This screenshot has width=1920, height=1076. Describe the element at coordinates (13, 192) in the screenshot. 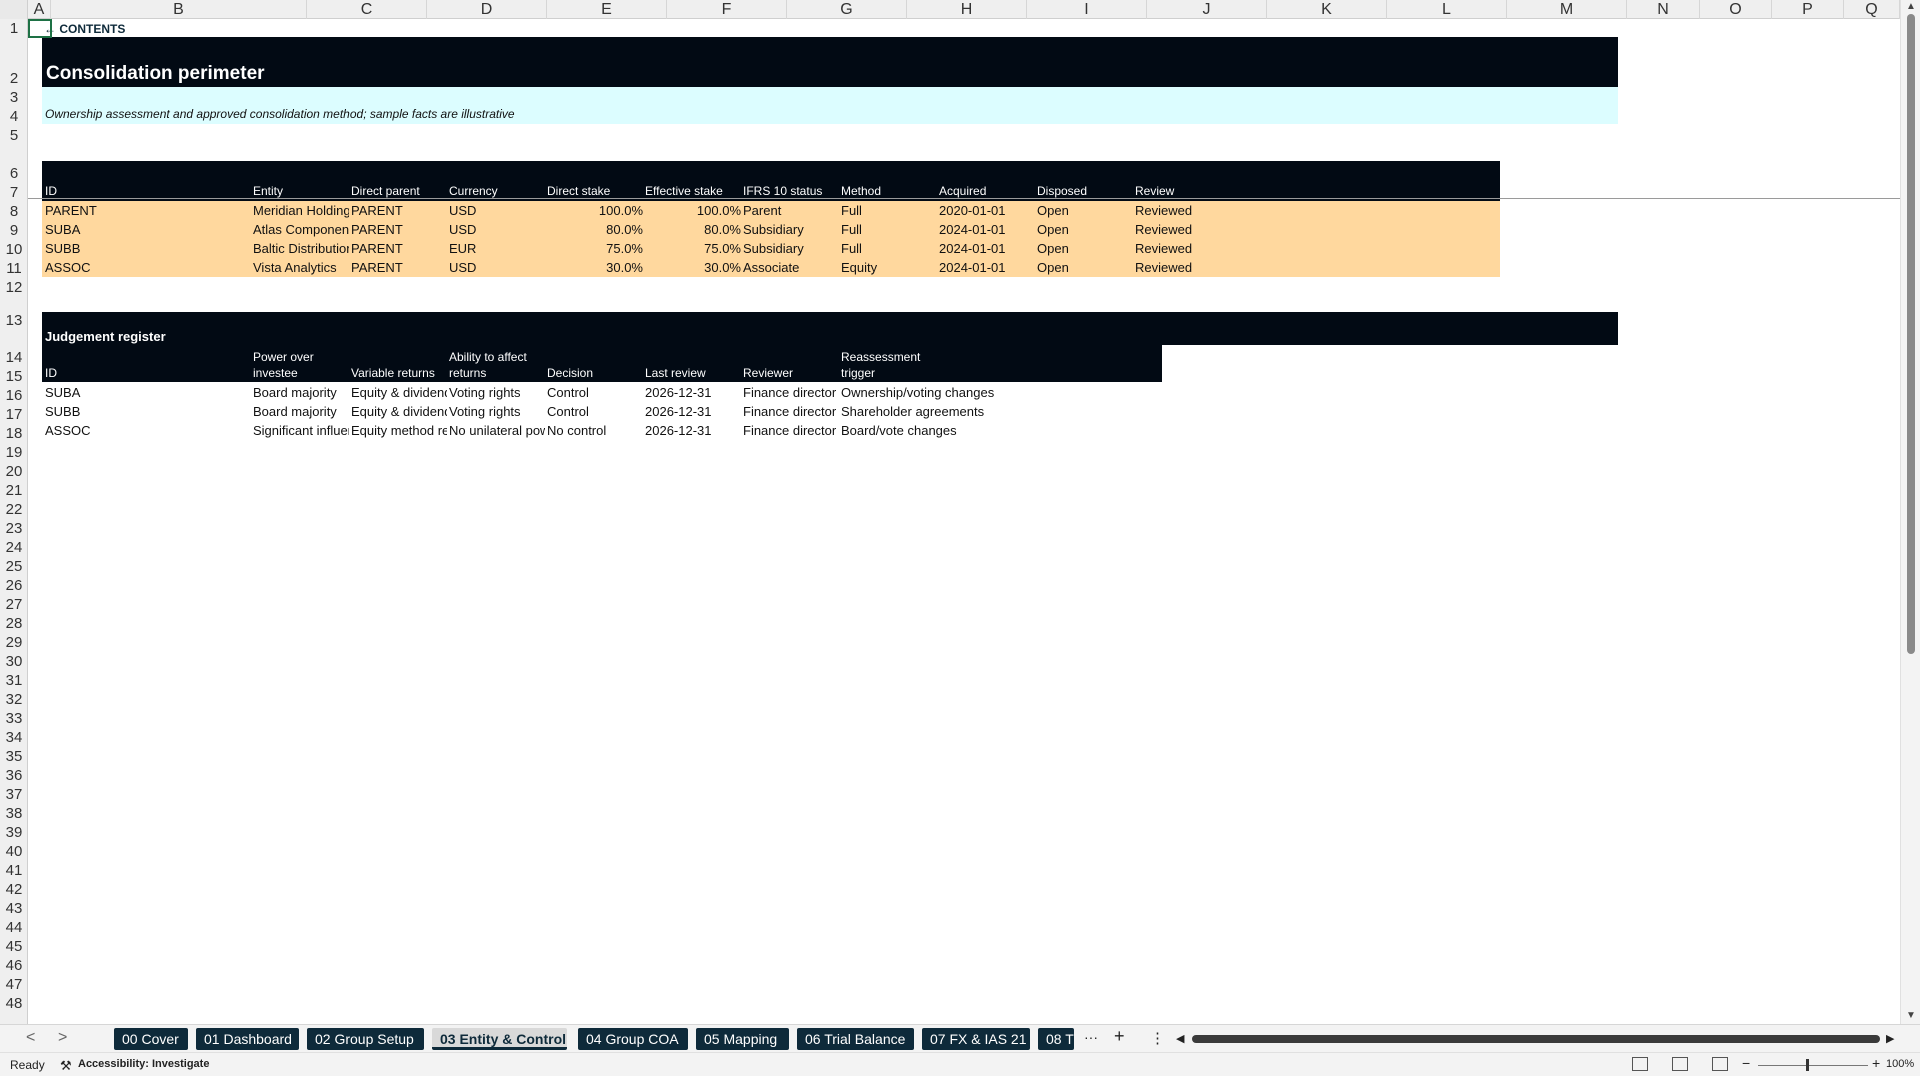

I see `row-header-7: 7` at that location.